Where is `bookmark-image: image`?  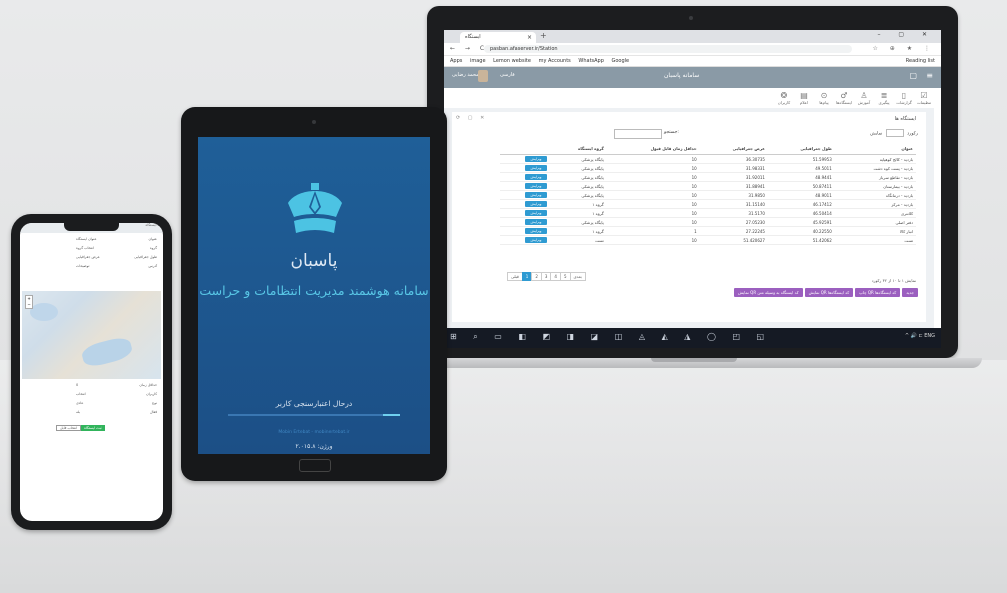
bookmark-image: image is located at coordinates (478, 61).